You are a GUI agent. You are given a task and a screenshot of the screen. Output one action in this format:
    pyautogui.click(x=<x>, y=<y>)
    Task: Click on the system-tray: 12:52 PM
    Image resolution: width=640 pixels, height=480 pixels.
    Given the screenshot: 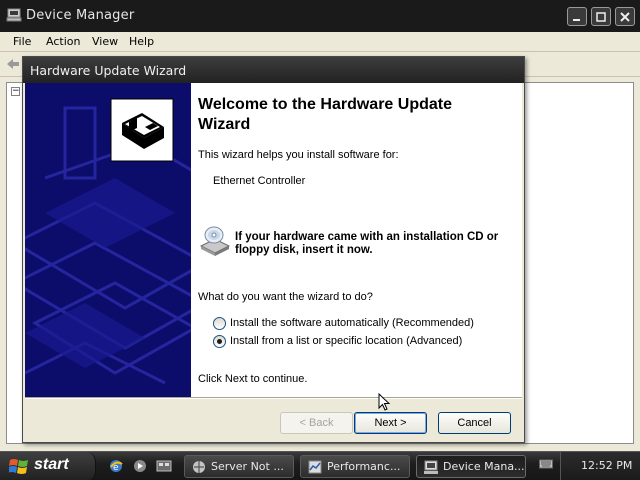 What is the action you would take?
    pyautogui.click(x=600, y=466)
    